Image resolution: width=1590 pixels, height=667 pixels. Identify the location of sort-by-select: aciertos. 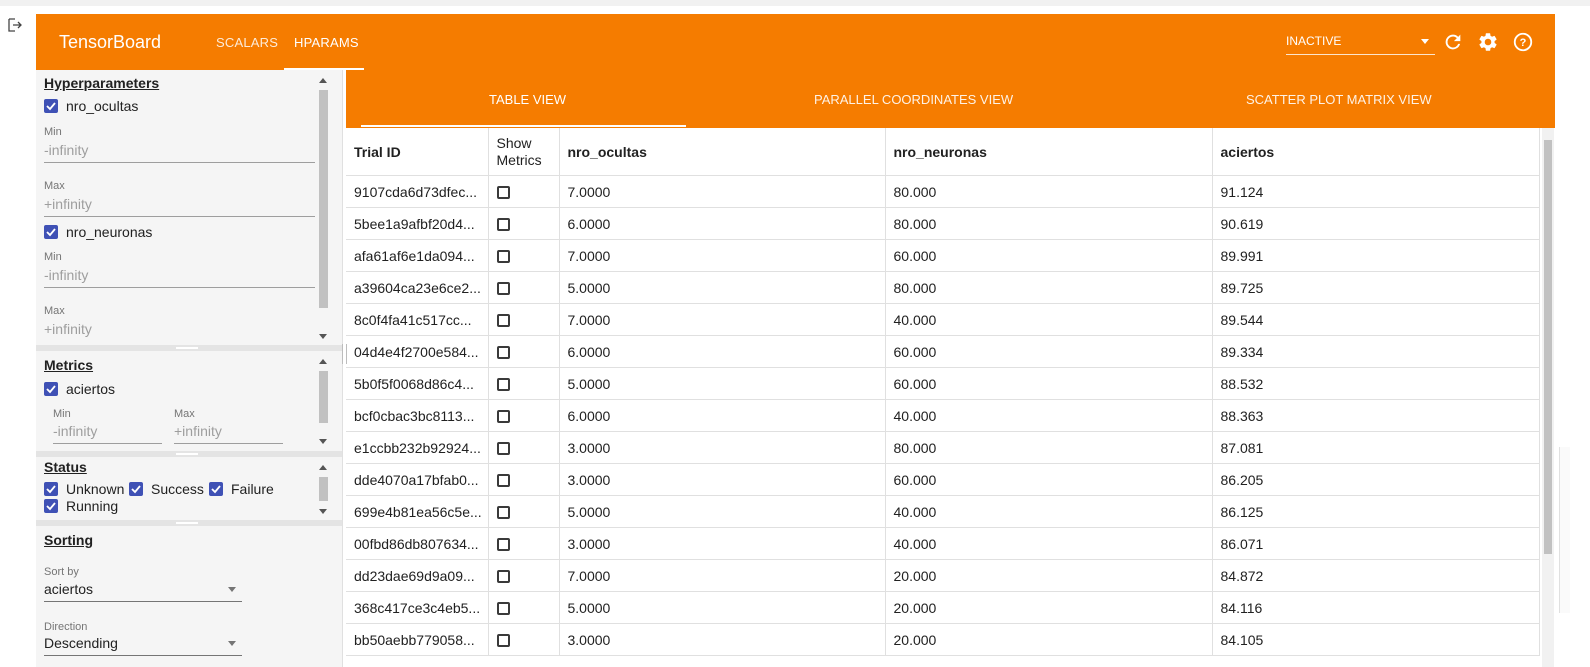
(143, 591).